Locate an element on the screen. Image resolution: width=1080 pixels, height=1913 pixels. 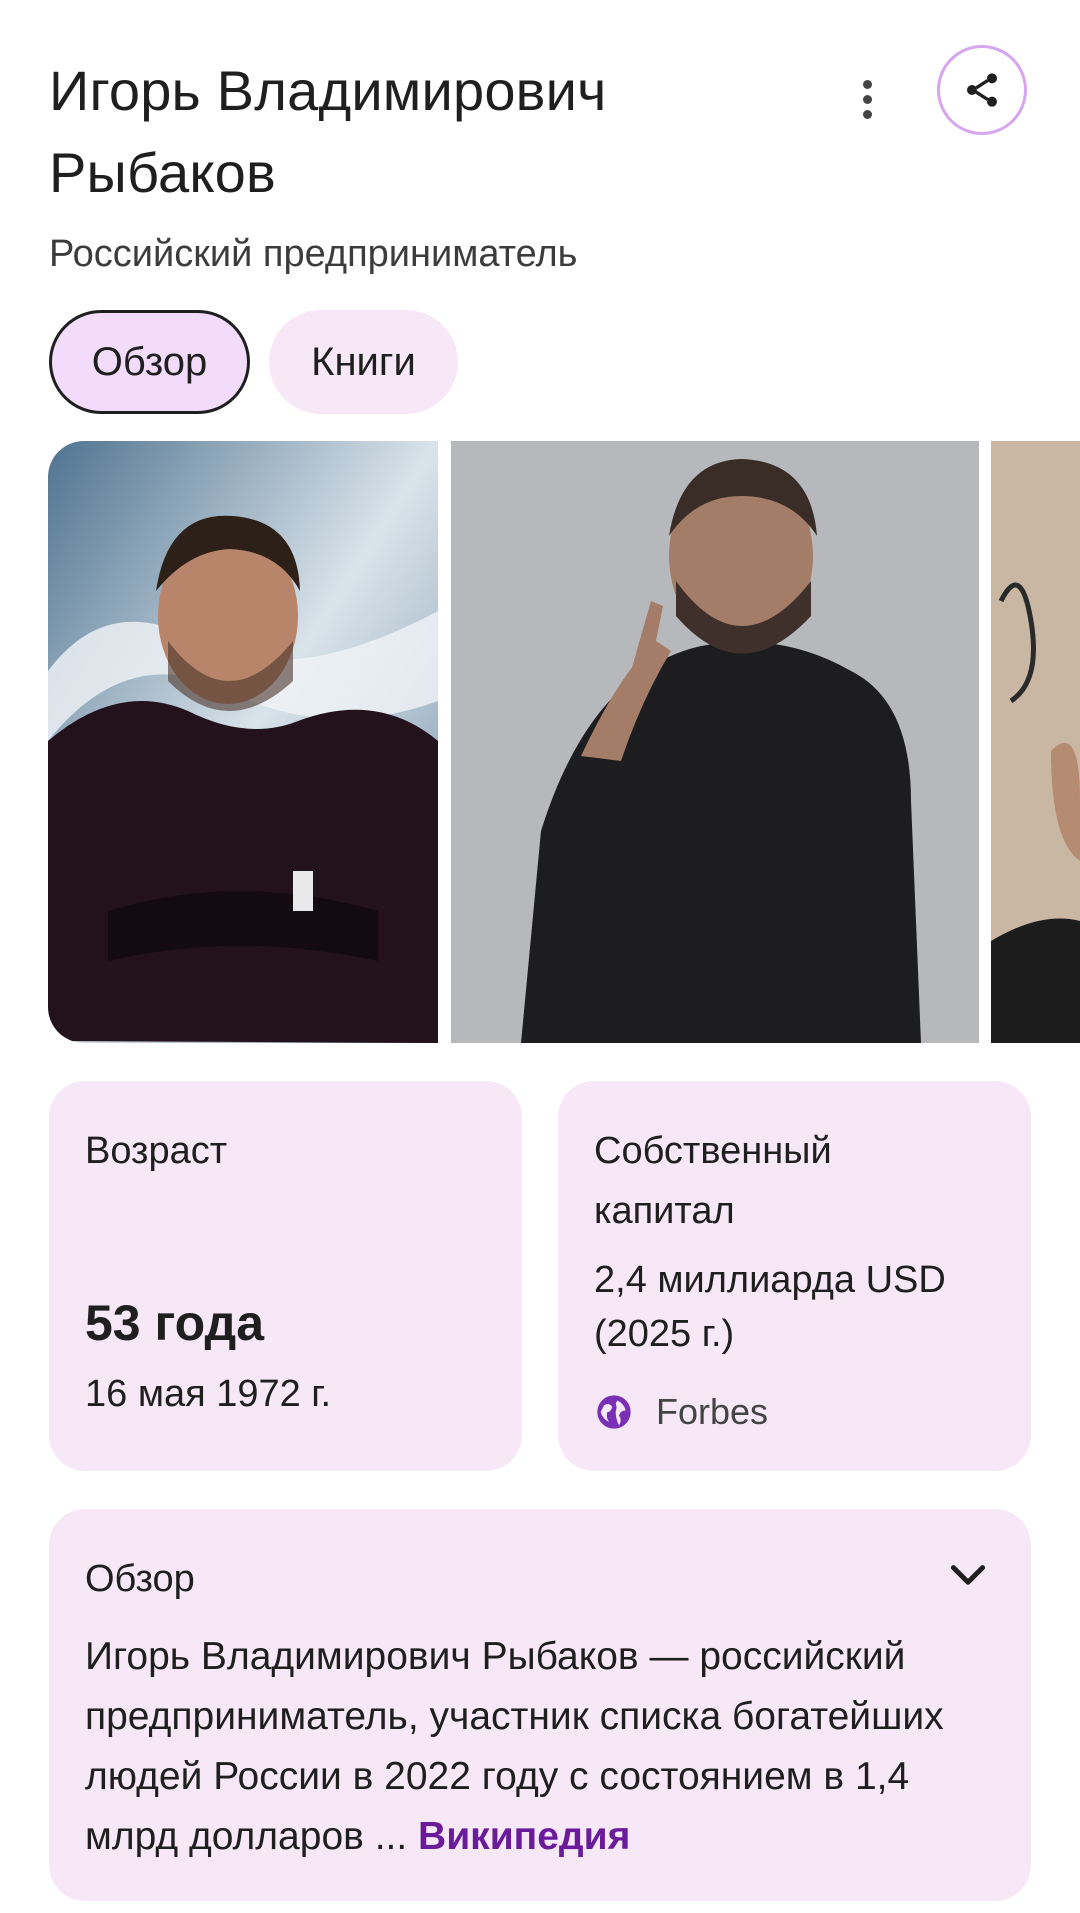
share-button is located at coordinates (982, 90).